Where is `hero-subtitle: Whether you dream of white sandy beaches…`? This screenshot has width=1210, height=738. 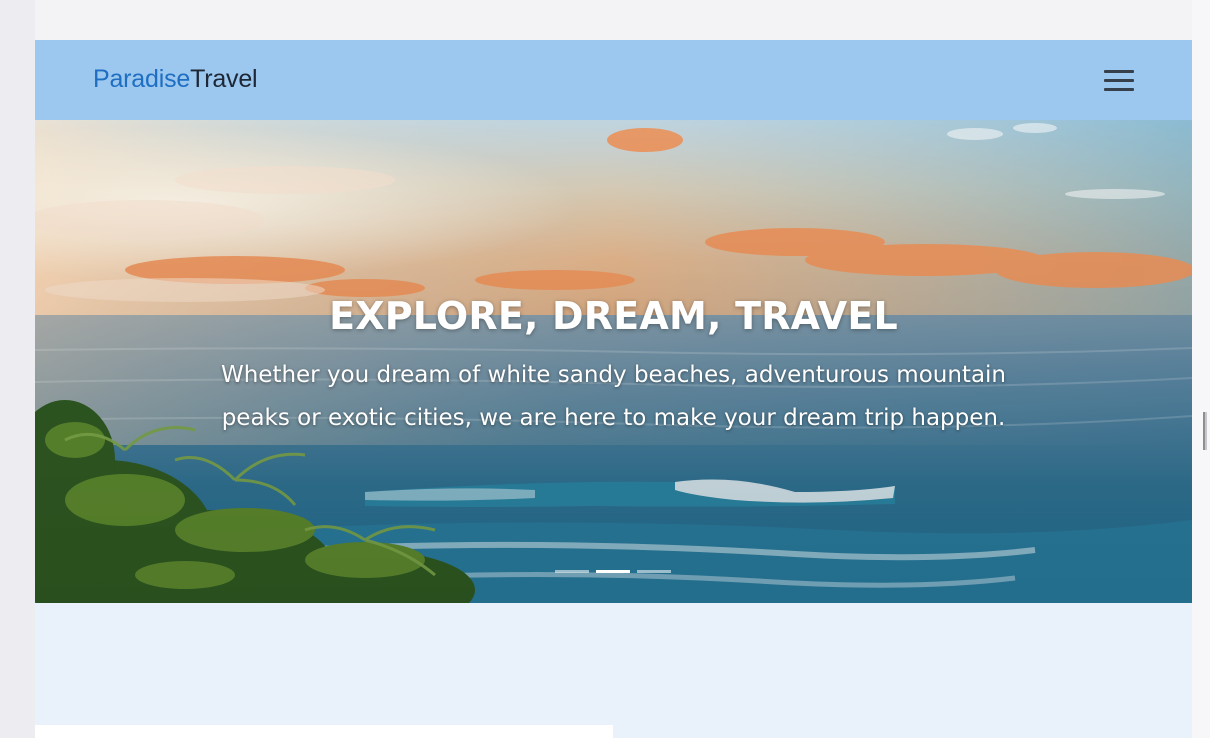
hero-subtitle: Whether you dream of white sandy beaches… is located at coordinates (613, 396).